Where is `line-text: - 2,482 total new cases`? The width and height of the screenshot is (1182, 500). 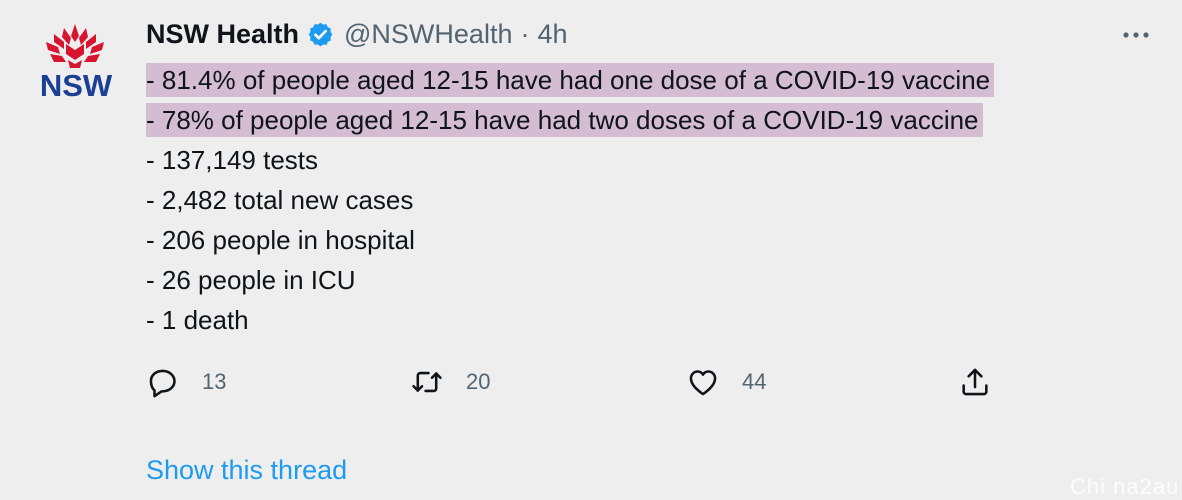 line-text: - 2,482 total new cases is located at coordinates (280, 200).